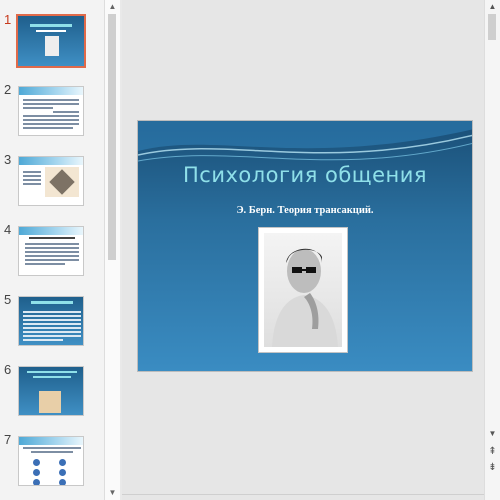  I want to click on canvas-bottom-divider, so click(303, 494).